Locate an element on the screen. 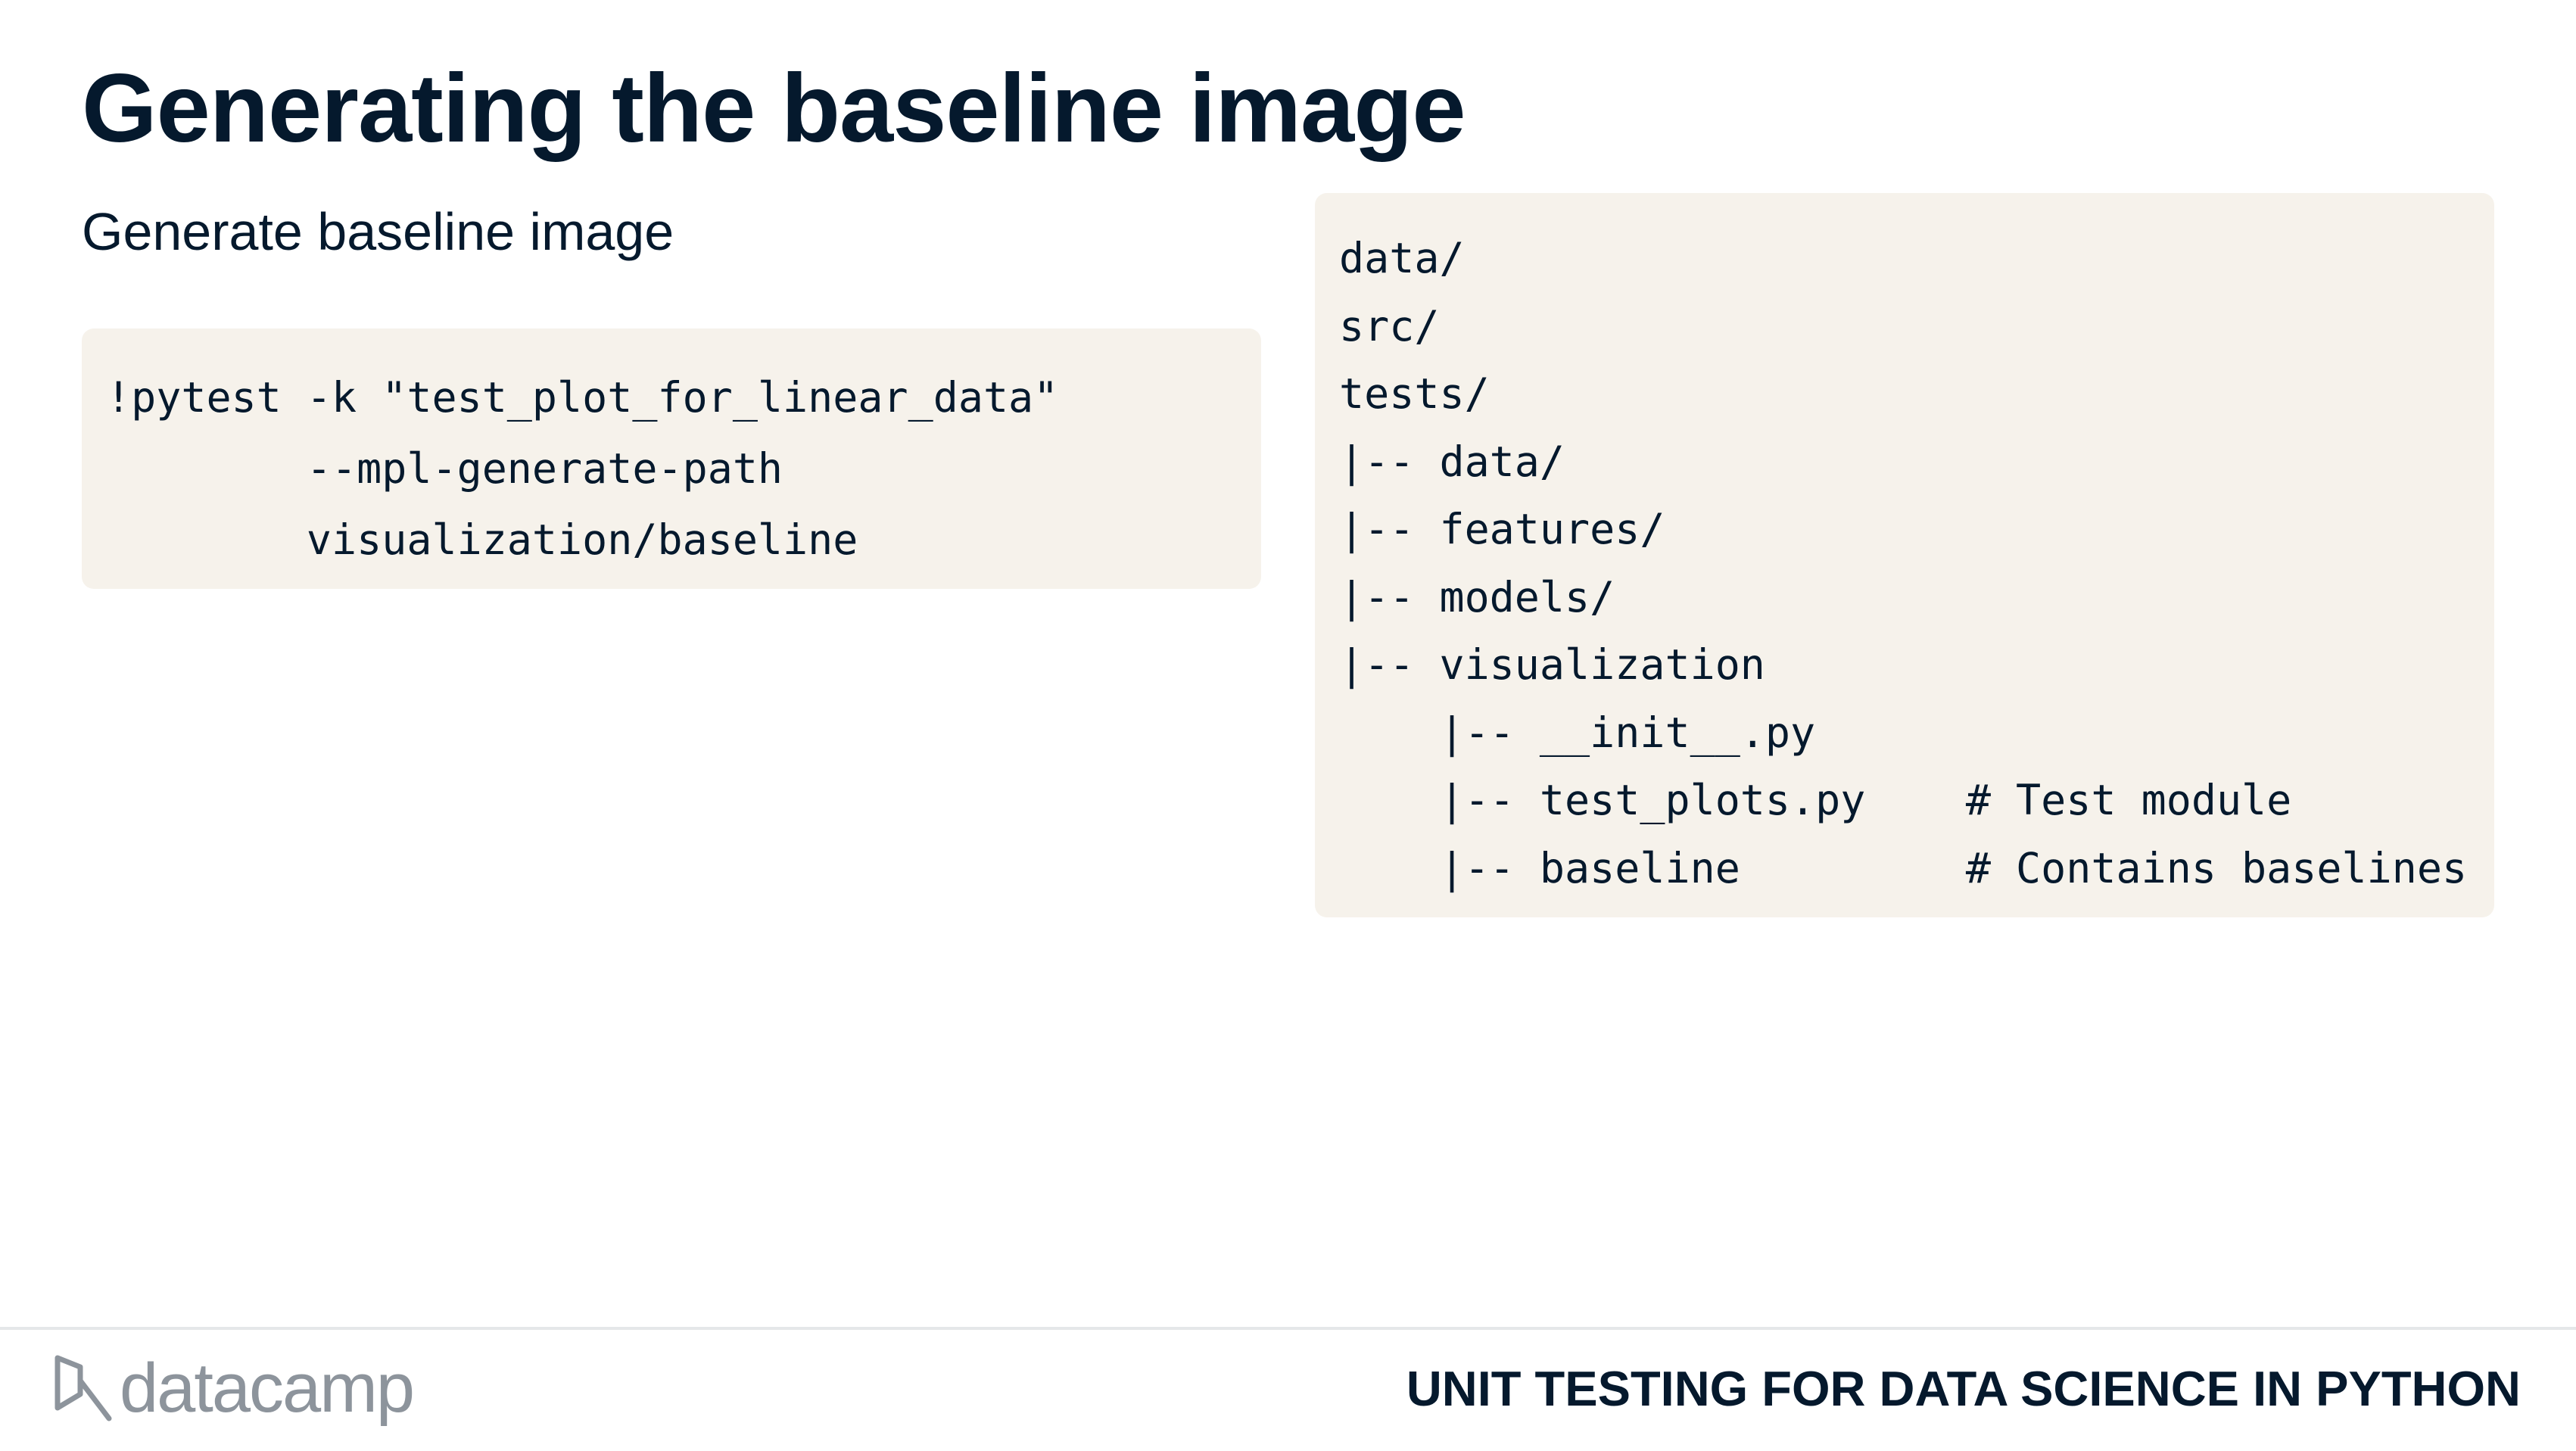 This screenshot has width=2576, height=1451. tree-line: data/ is located at coordinates (1402, 258).